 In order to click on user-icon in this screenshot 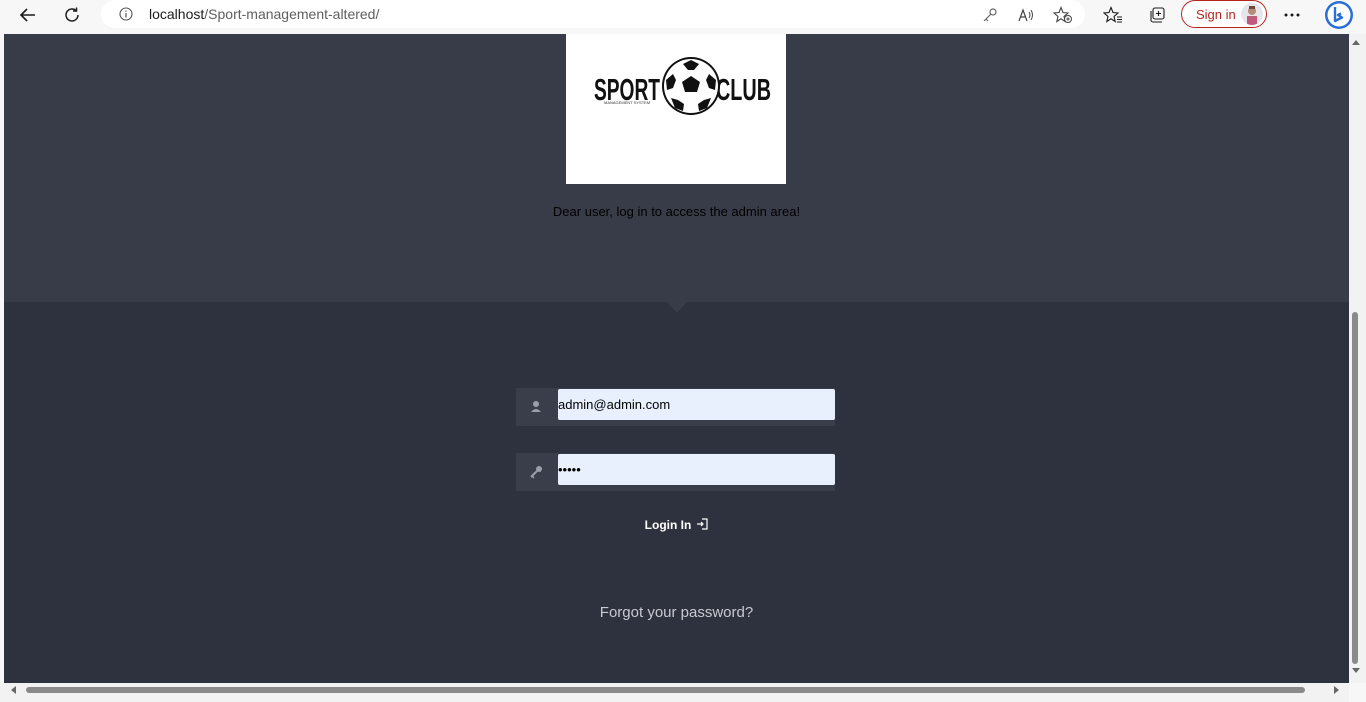, I will do `click(536, 407)`.